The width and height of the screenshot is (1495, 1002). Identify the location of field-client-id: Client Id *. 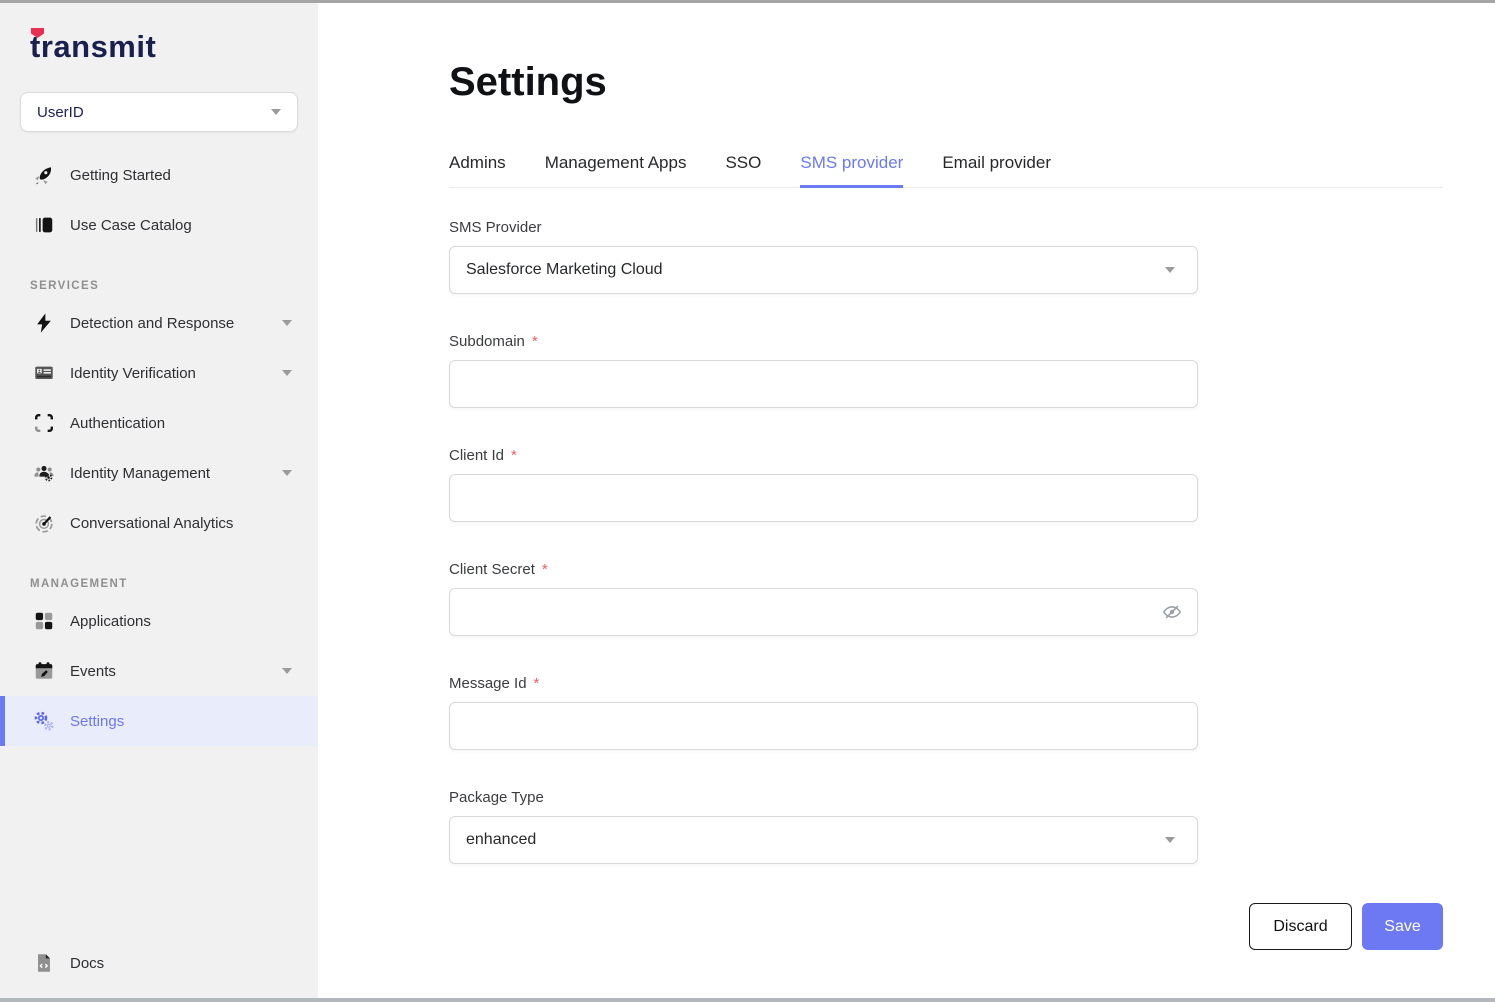
(823, 484).